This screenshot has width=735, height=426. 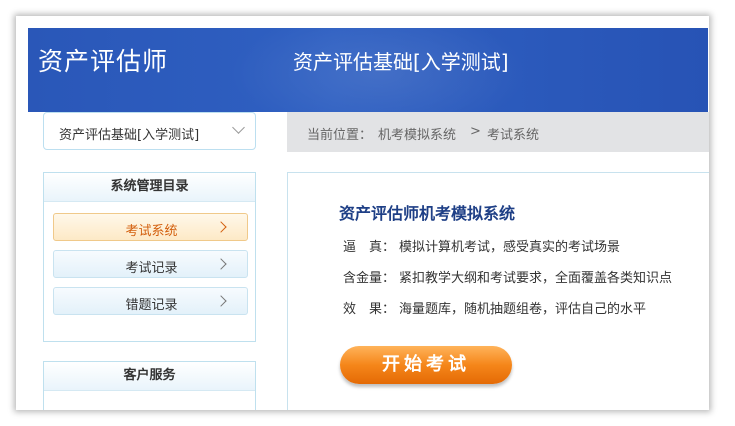 I want to click on app-title: 资产评估师, so click(x=103, y=61).